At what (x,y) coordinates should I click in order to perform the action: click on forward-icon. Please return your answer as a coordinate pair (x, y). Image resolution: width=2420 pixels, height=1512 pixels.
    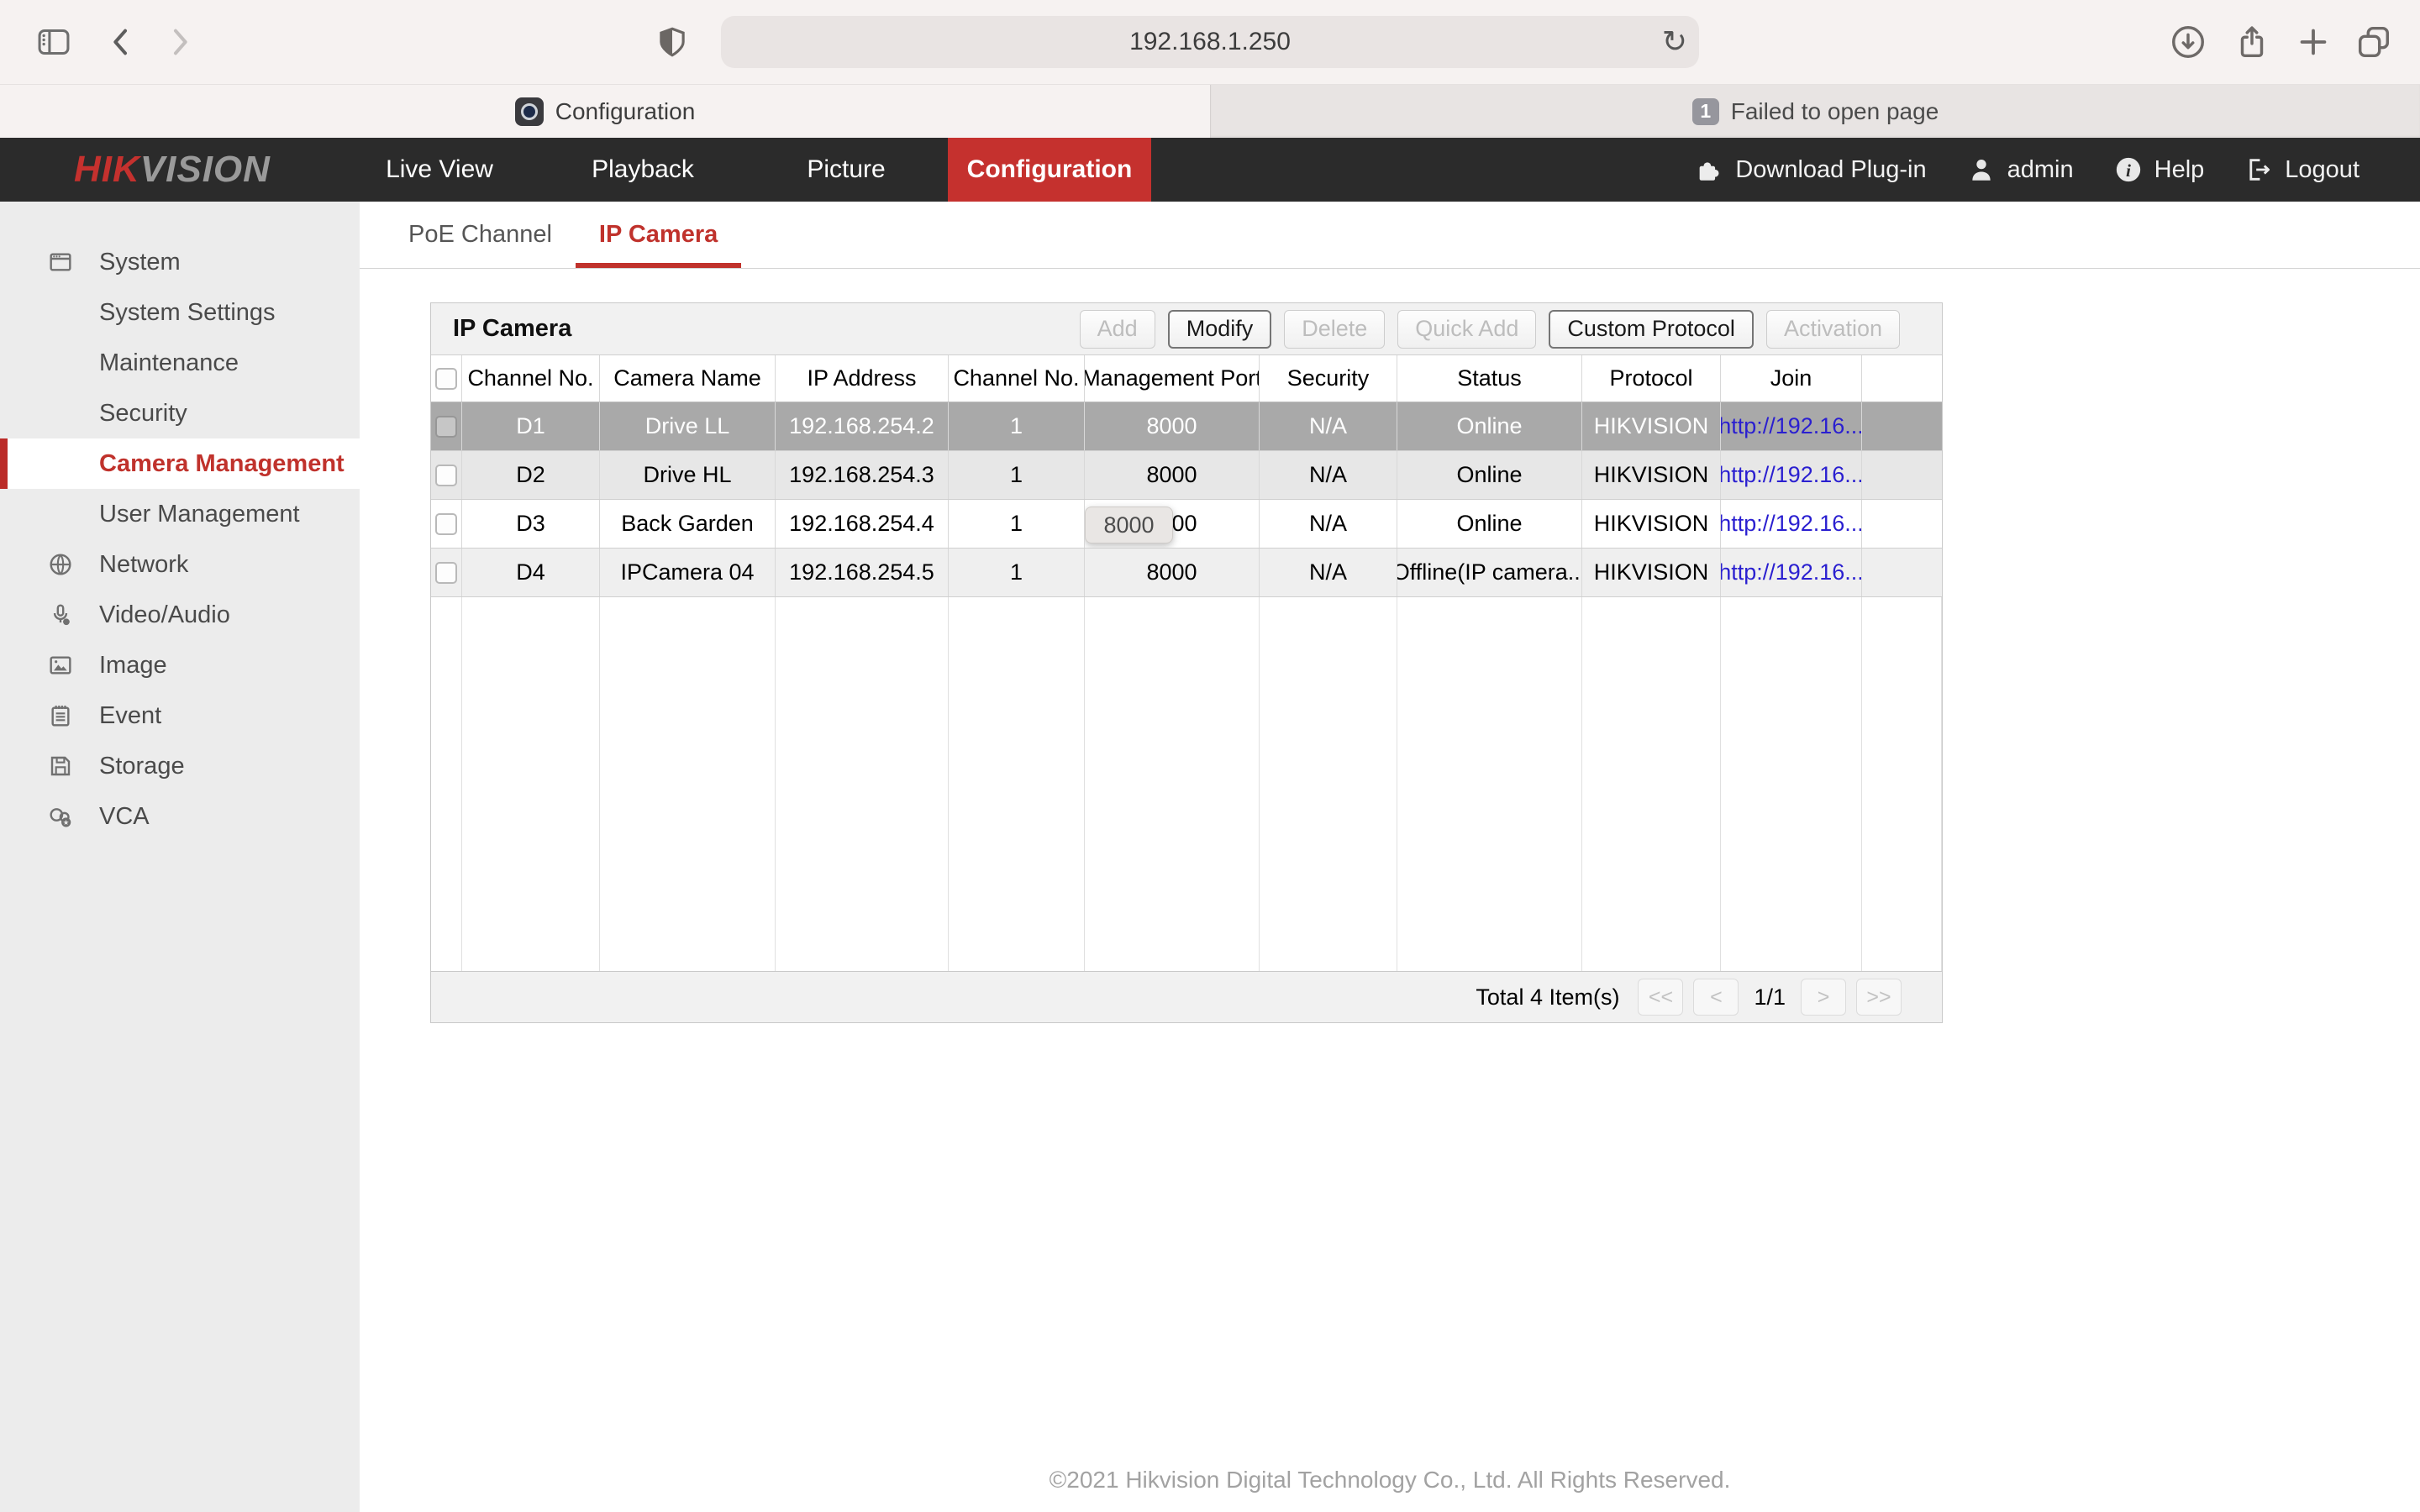
    Looking at the image, I should click on (180, 42).